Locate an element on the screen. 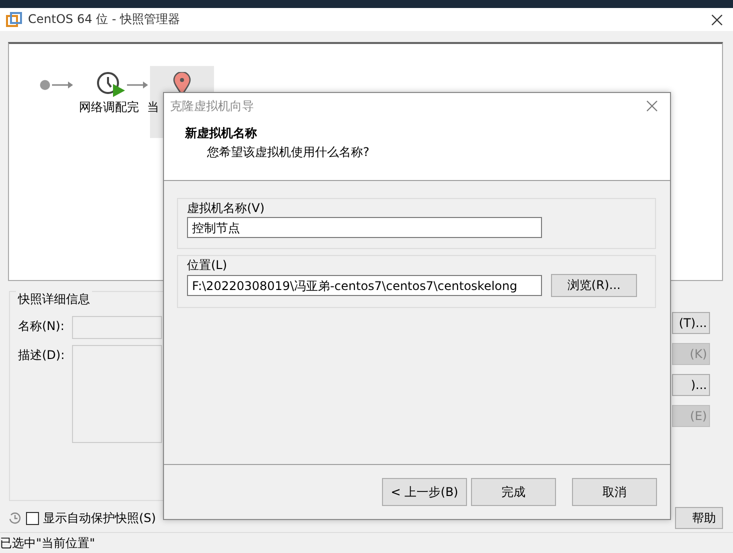 This screenshot has width=733, height=553. help-button: 帮助 is located at coordinates (699, 518).